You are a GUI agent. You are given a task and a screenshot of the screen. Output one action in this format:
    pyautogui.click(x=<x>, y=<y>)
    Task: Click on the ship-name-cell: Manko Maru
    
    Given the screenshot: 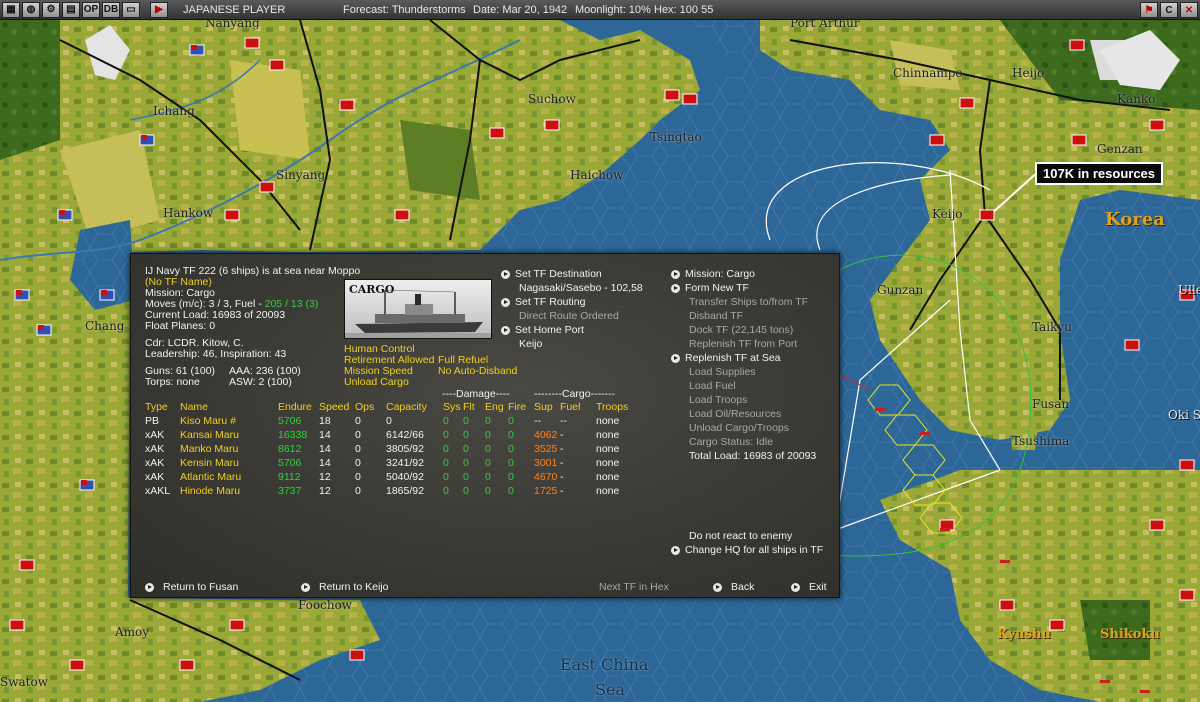 What is the action you would take?
    pyautogui.click(x=229, y=449)
    